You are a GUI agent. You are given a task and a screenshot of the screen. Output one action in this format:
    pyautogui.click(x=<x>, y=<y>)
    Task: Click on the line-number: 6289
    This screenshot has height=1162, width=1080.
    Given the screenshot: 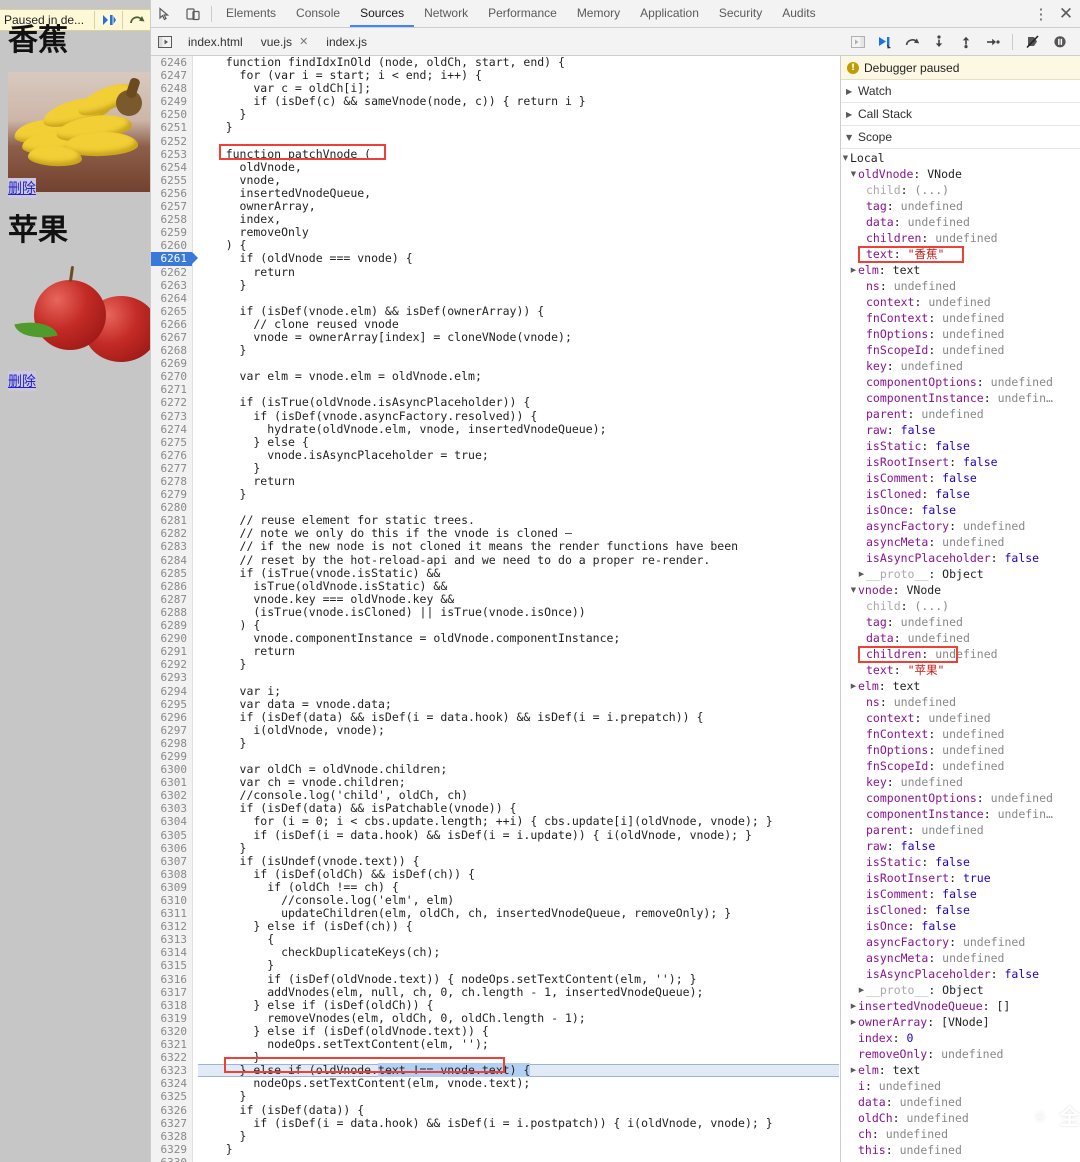 What is the action you would take?
    pyautogui.click(x=171, y=625)
    